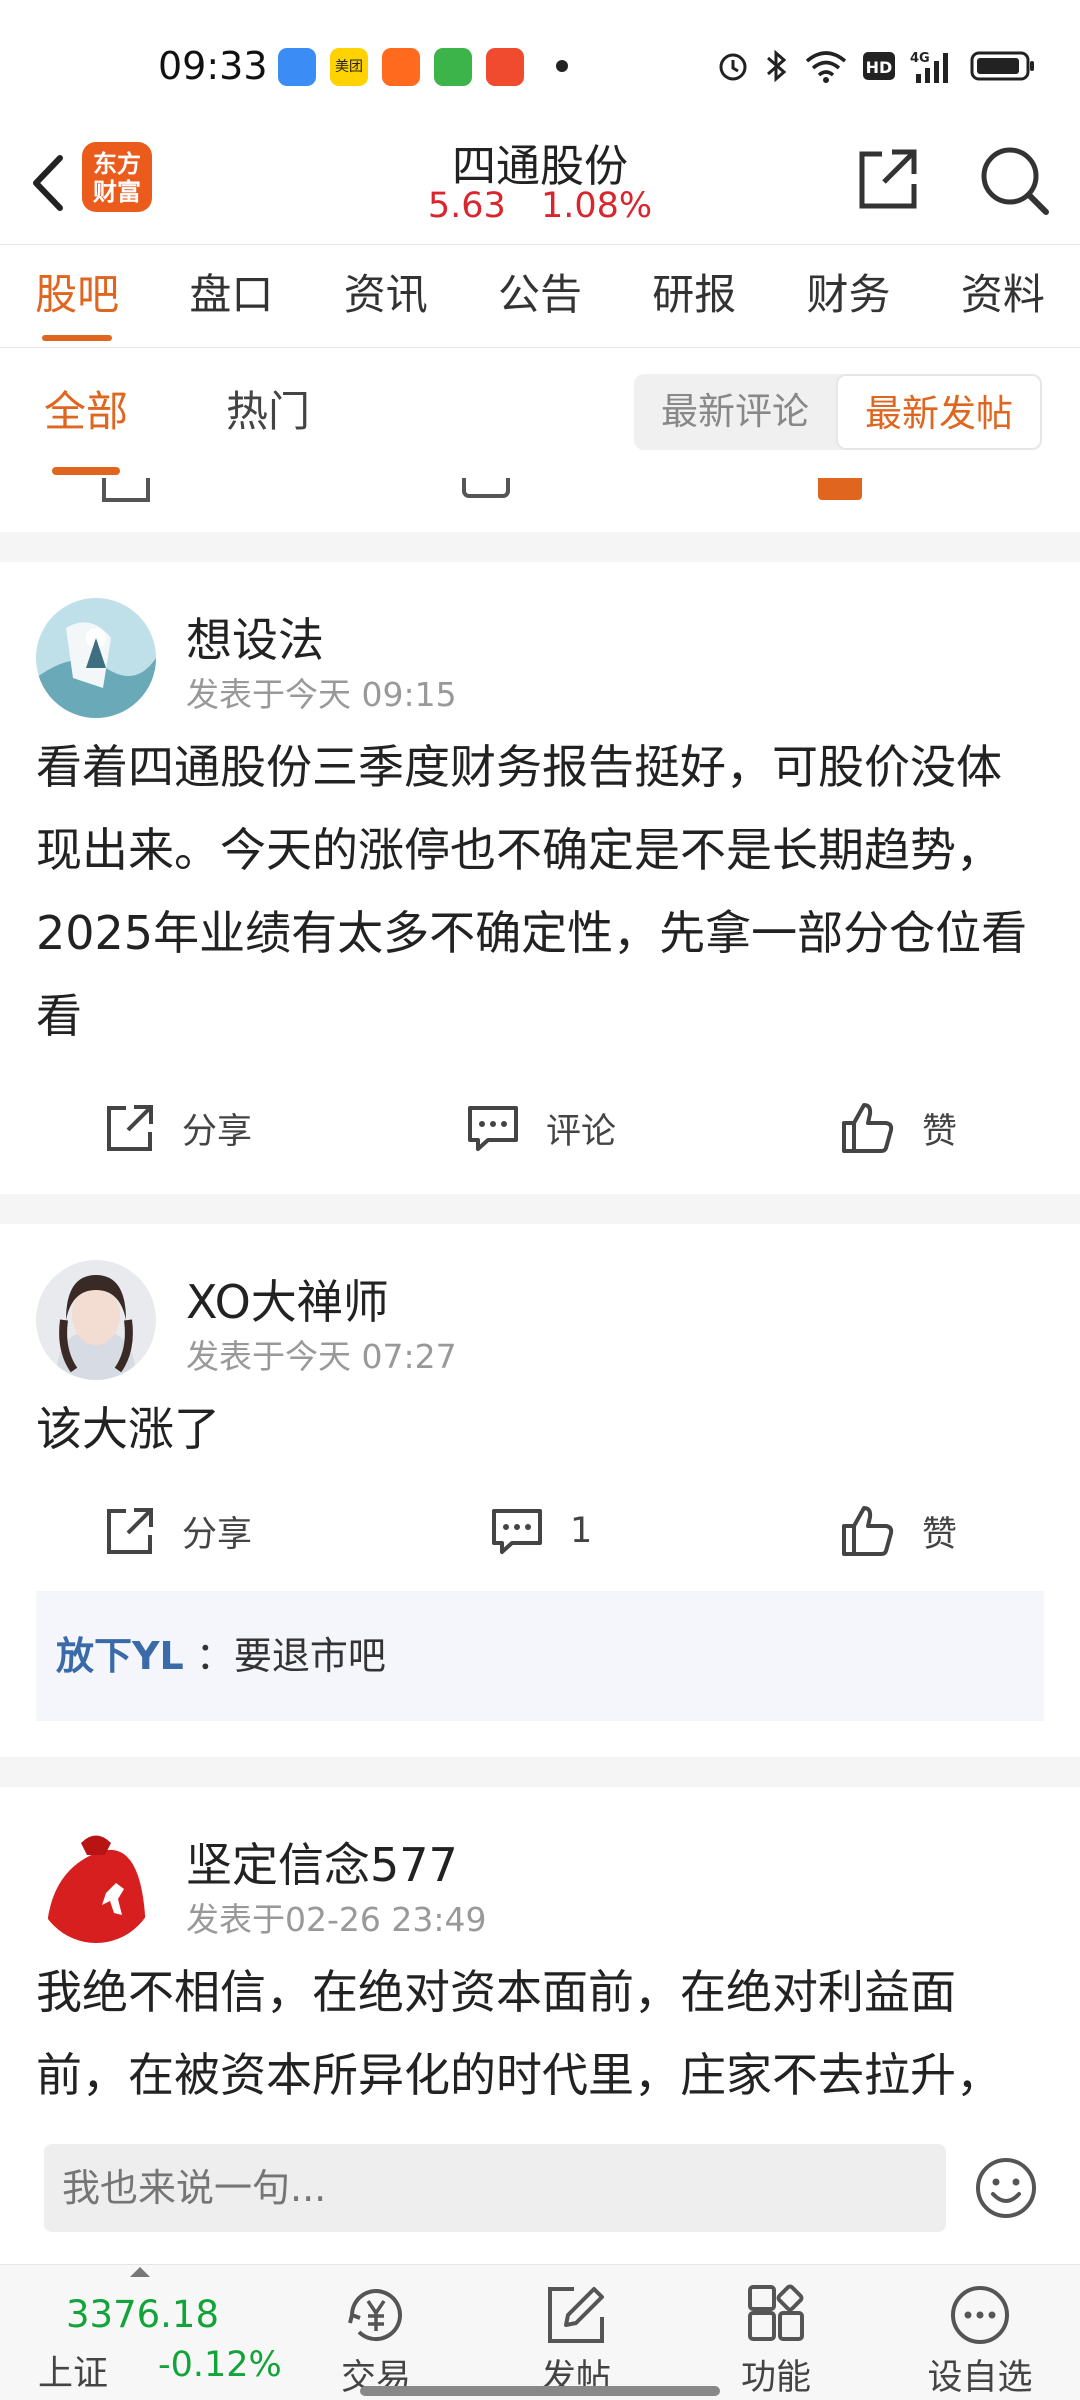 The width and height of the screenshot is (1080, 2400). What do you see at coordinates (1014, 180) in the screenshot?
I see `search-icon` at bounding box center [1014, 180].